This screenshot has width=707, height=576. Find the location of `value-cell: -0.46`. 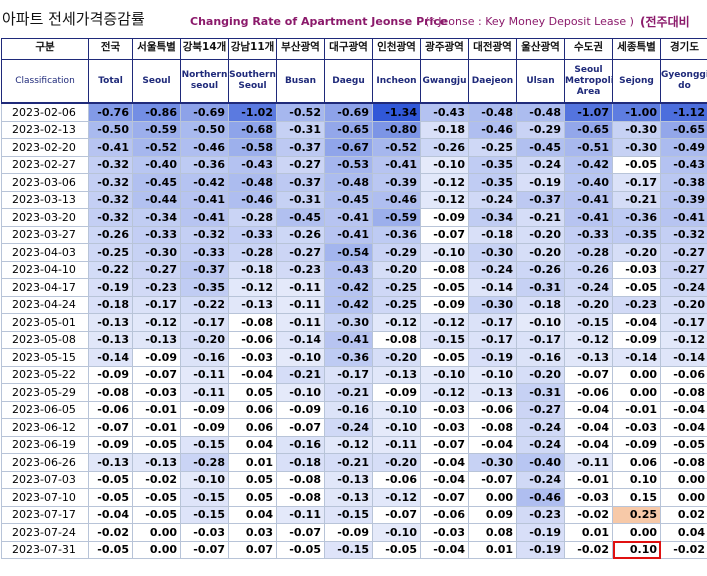

value-cell: -0.46 is located at coordinates (204, 147).